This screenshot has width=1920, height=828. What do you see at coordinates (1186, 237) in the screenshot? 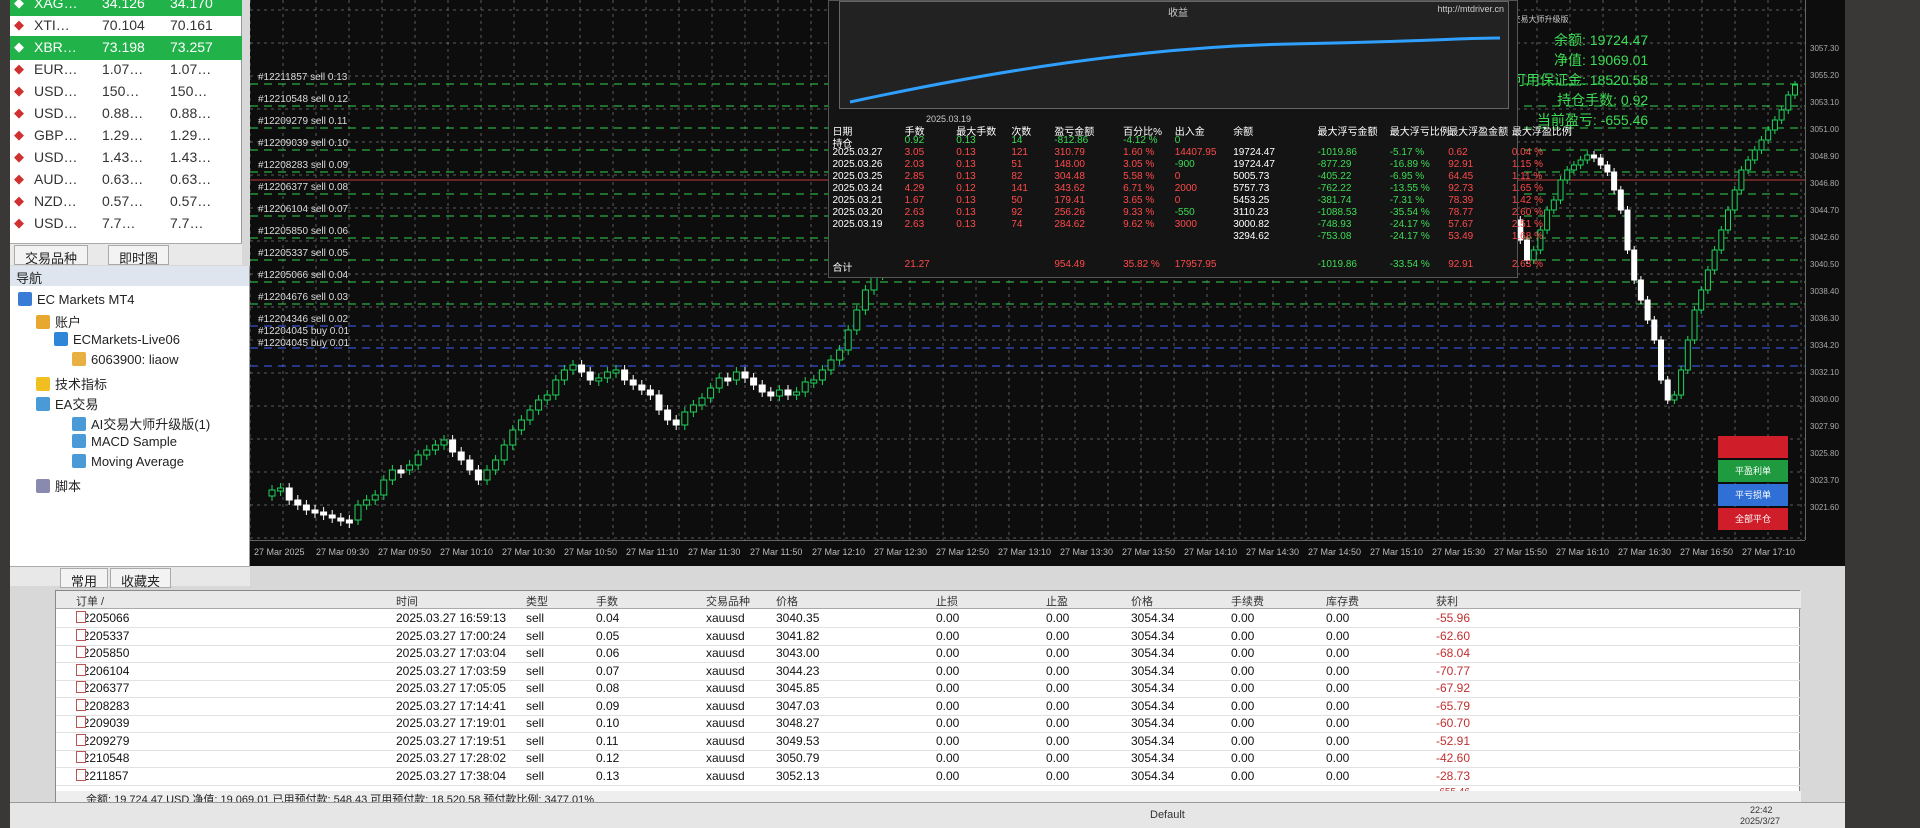
I see `report-extra-row: 3294.62 -753.08 -24.17 % 53.49 1.68 %` at bounding box center [1186, 237].